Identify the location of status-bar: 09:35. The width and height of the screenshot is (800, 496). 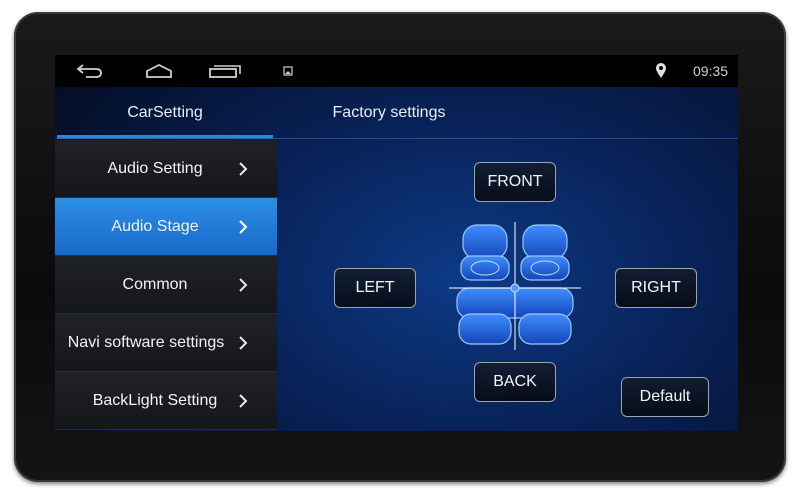
(396, 71).